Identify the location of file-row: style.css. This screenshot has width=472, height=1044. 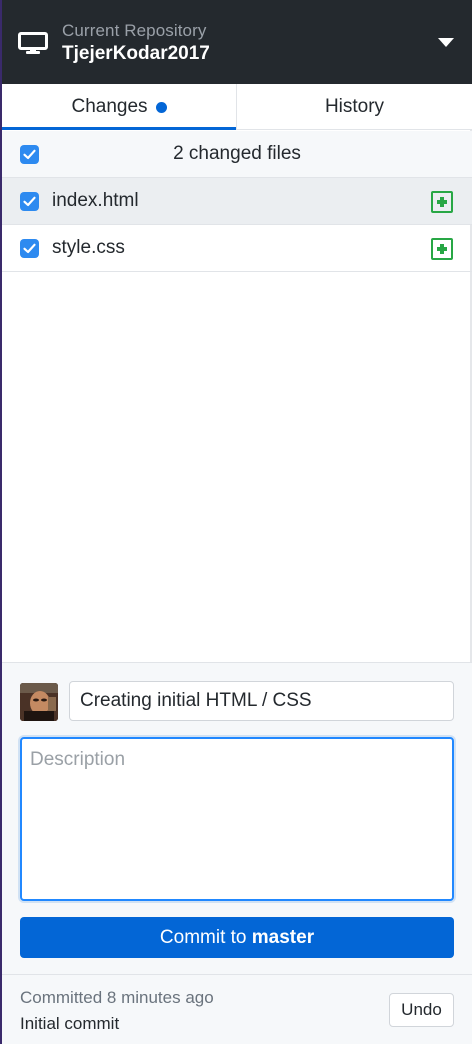
(237, 248).